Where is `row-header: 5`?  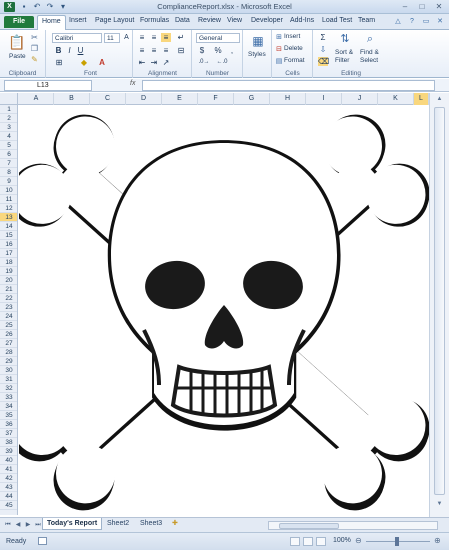 row-header: 5 is located at coordinates (8, 145).